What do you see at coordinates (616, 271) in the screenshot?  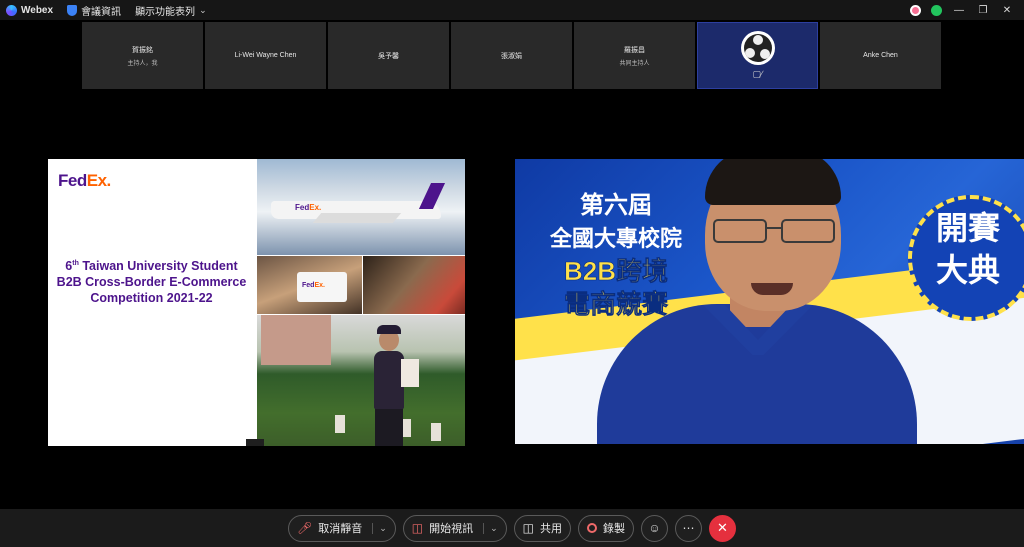 I see `banner-line3: B2B跨境` at bounding box center [616, 271].